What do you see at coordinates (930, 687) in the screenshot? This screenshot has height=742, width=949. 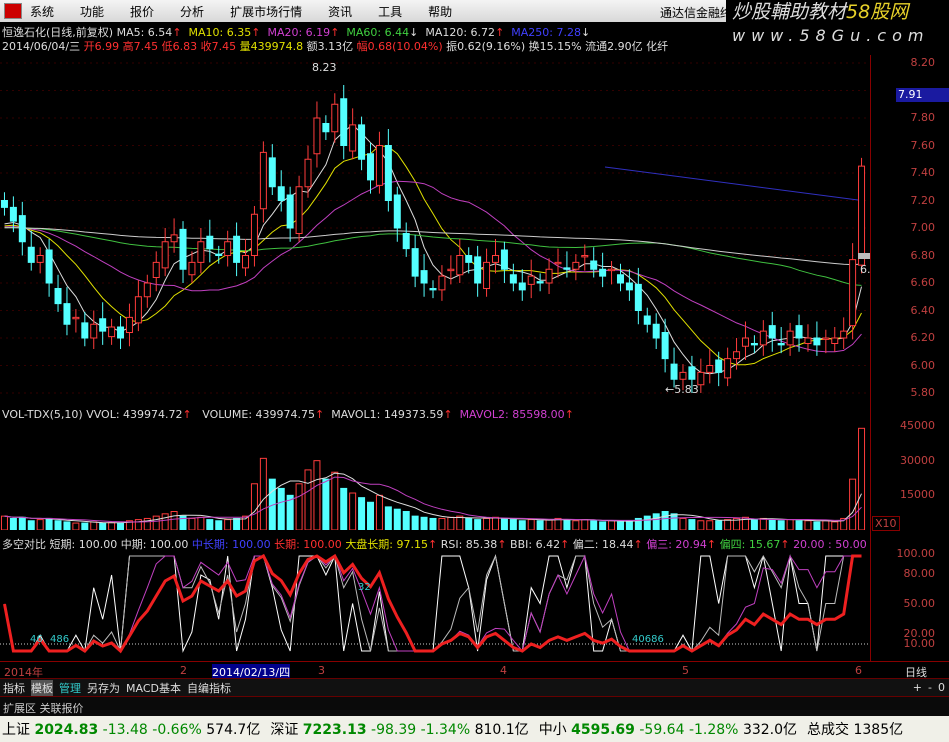 I see `zoom-out-button: -` at bounding box center [930, 687].